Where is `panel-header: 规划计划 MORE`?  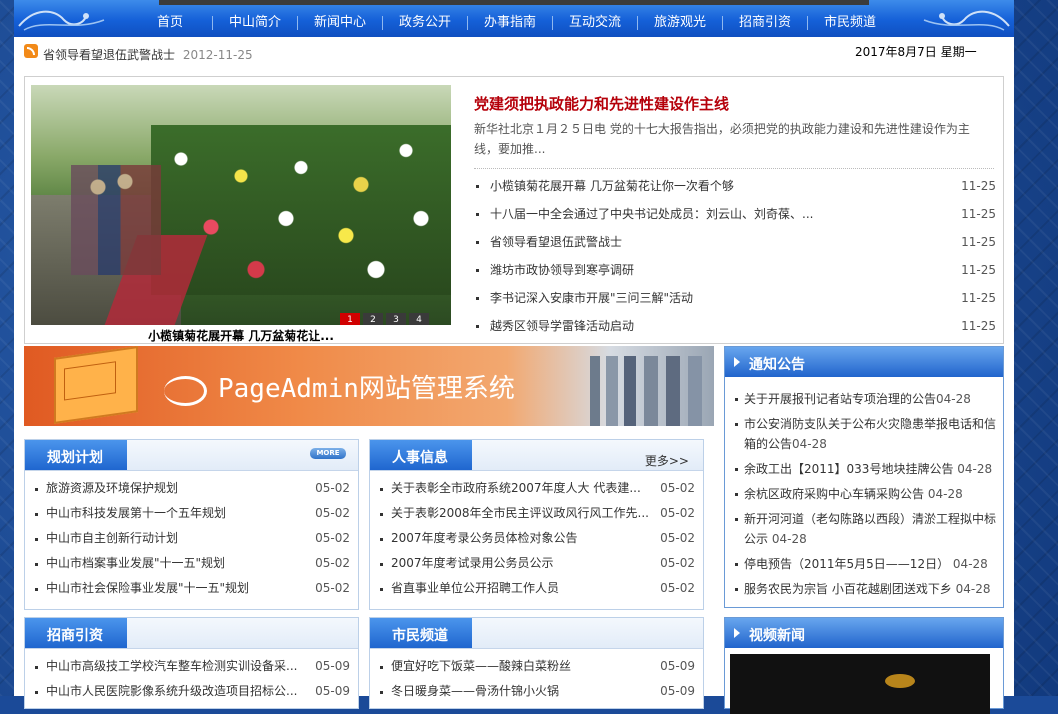
panel-header: 规划计划 MORE is located at coordinates (191, 455).